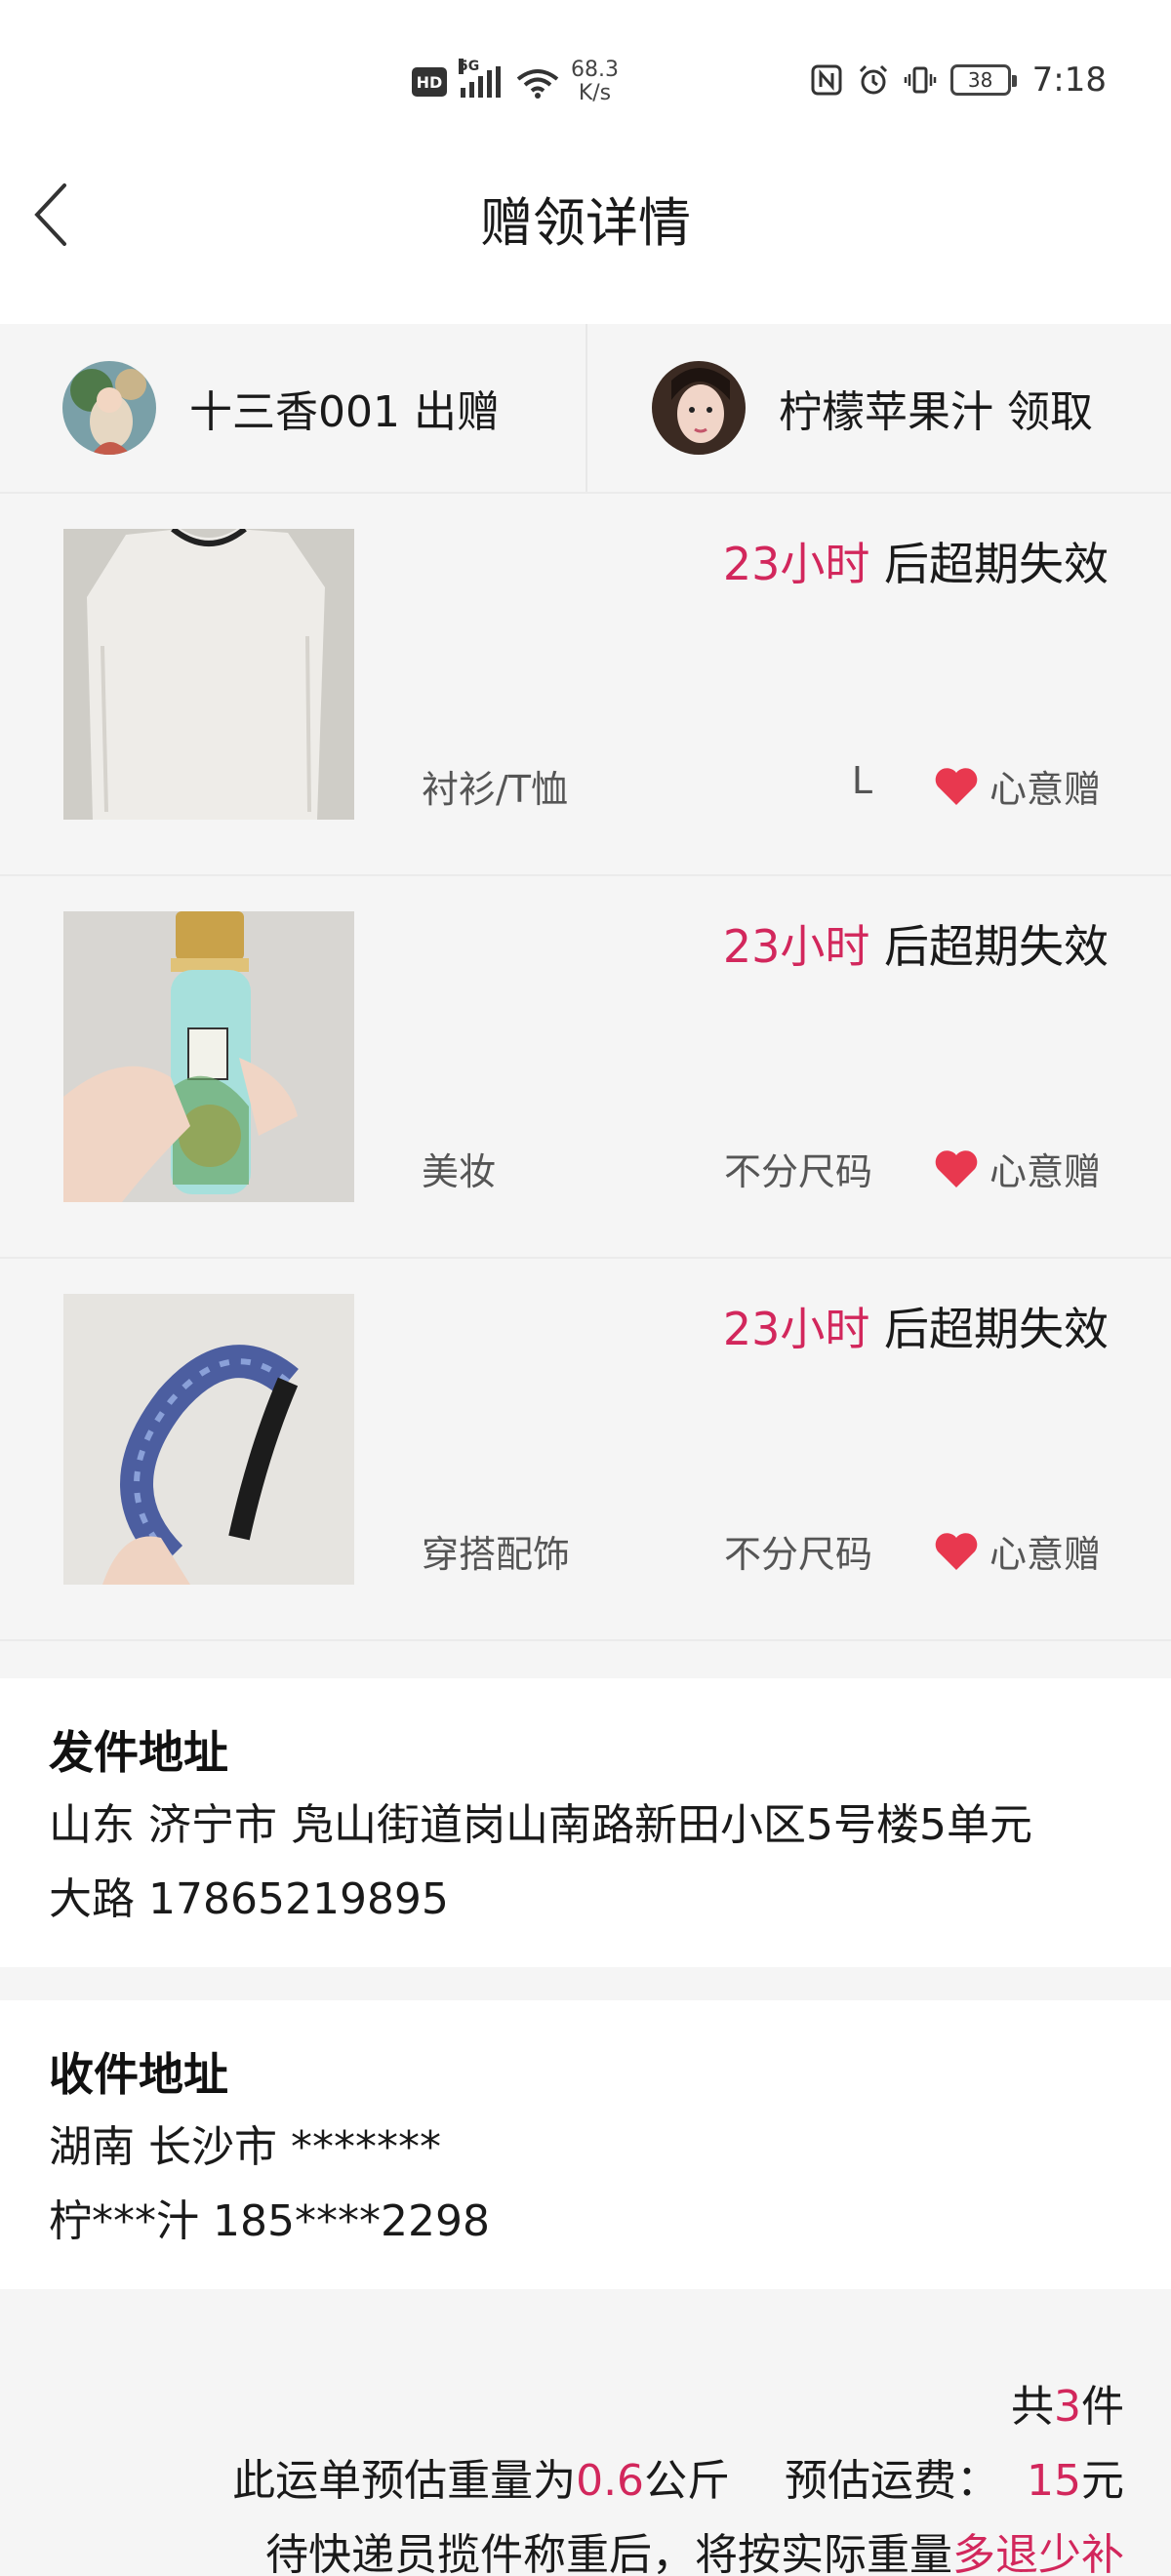 Image resolution: width=1171 pixels, height=2576 pixels. I want to click on count-prefix: 共, so click(1032, 2407).